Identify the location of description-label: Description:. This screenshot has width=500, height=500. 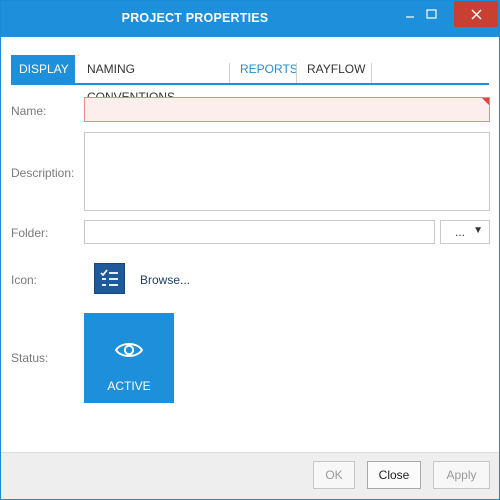
(43, 173).